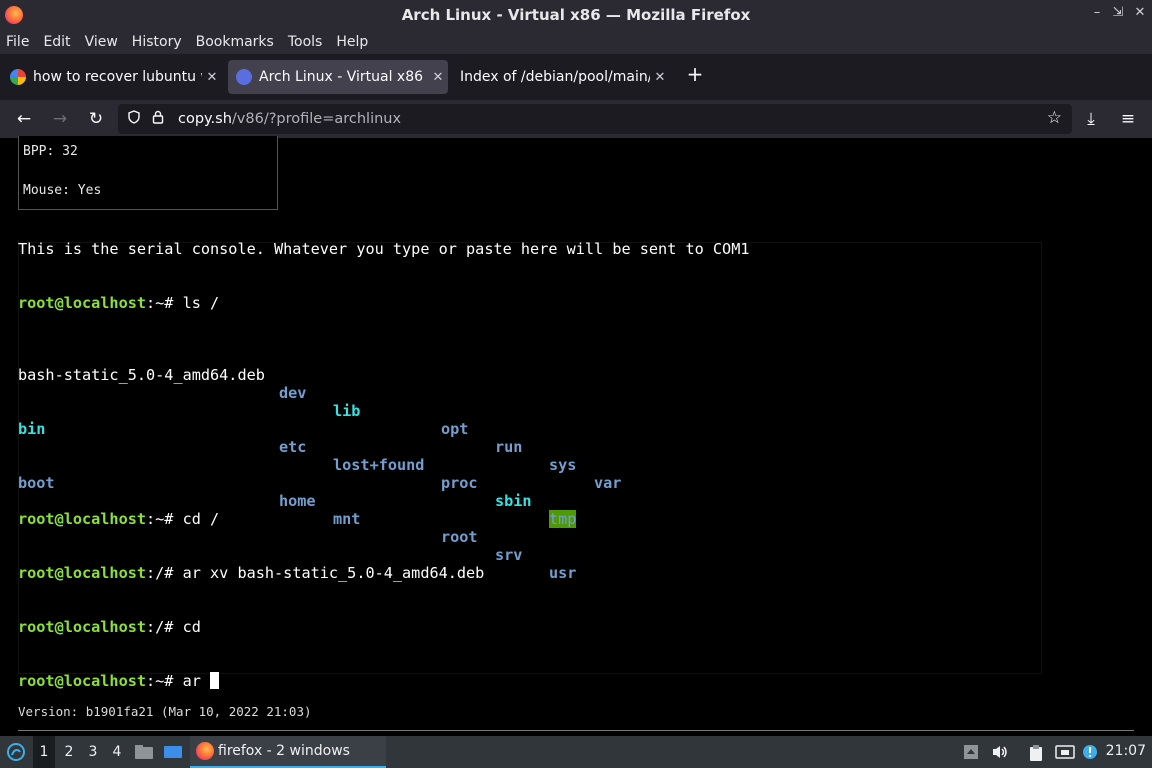  I want to click on ls-entry: sbin, so click(513, 501).